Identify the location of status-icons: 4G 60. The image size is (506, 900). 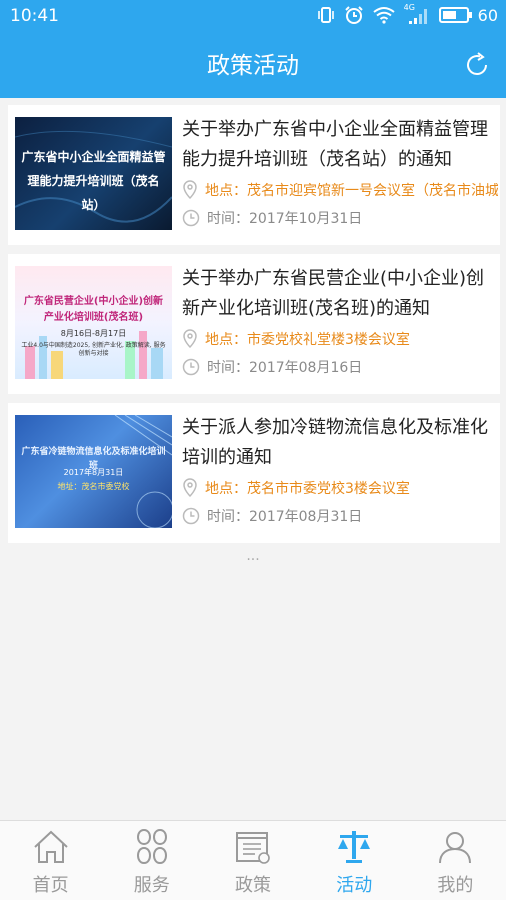
(407, 14).